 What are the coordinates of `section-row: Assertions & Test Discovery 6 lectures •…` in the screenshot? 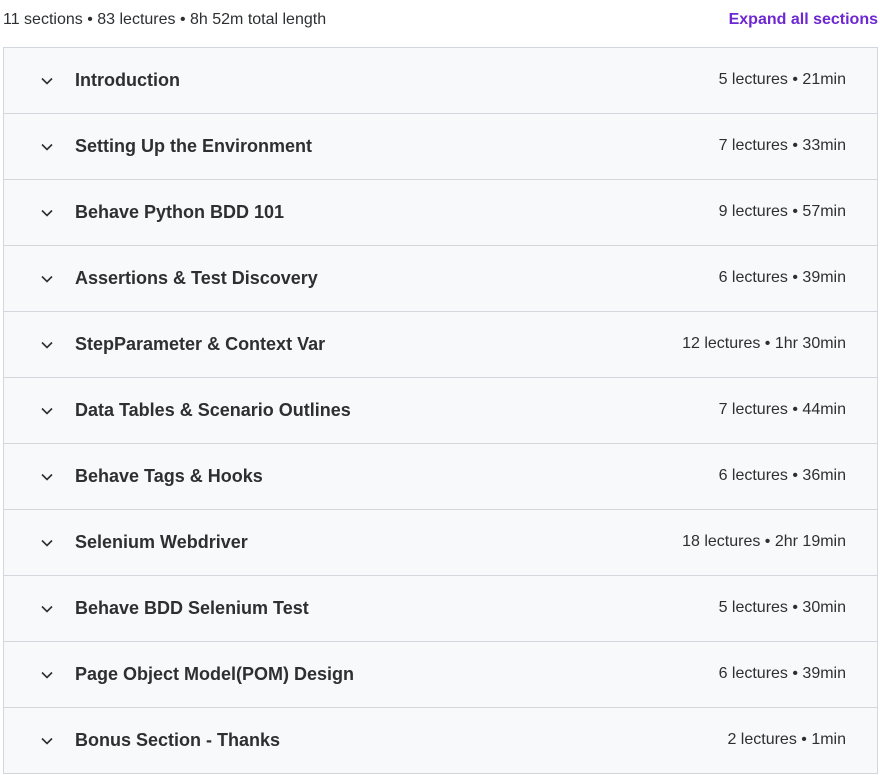 It's located at (440, 279).